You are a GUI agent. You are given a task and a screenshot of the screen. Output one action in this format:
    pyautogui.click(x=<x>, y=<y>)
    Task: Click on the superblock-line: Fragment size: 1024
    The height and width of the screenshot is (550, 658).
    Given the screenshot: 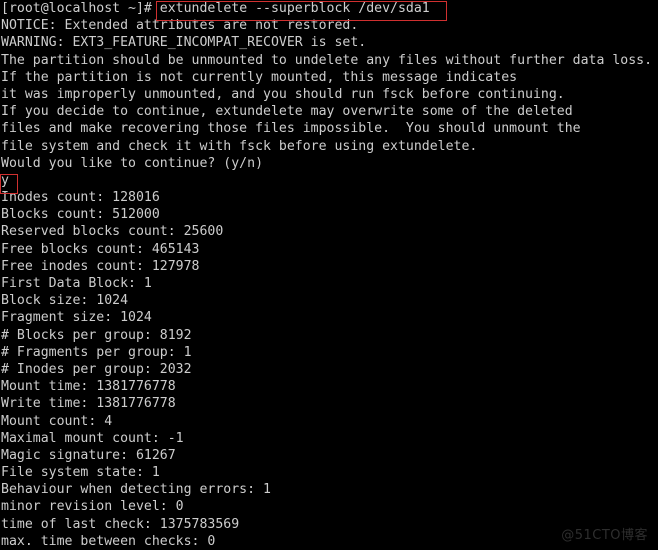 What is the action you would take?
    pyautogui.click(x=76, y=318)
    